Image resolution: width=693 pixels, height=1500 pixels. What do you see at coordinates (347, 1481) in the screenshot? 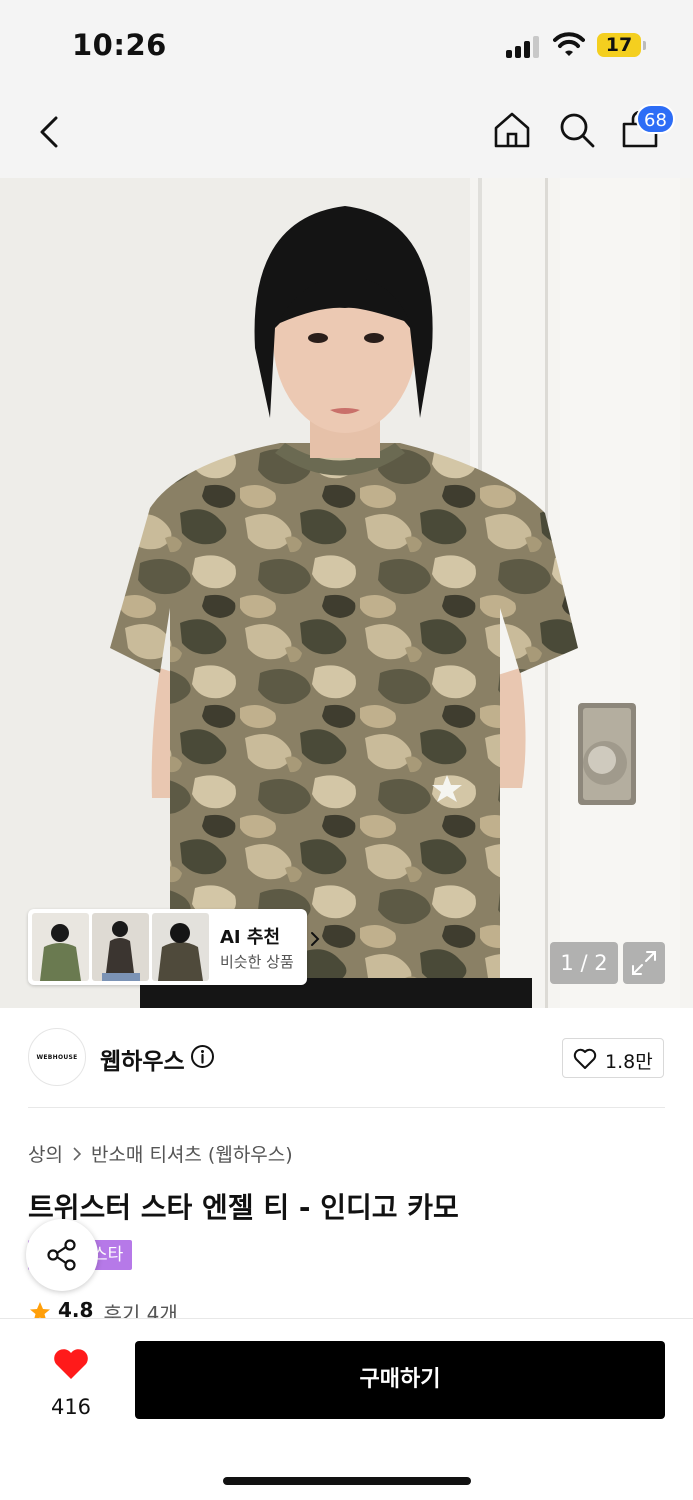
I see `home-indicator` at bounding box center [347, 1481].